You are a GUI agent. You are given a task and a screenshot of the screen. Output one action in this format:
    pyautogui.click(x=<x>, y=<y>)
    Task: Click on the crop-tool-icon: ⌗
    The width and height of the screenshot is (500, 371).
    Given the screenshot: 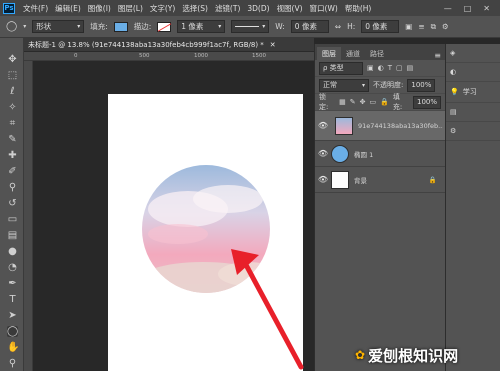 What is the action you would take?
    pyautogui.click(x=12, y=123)
    